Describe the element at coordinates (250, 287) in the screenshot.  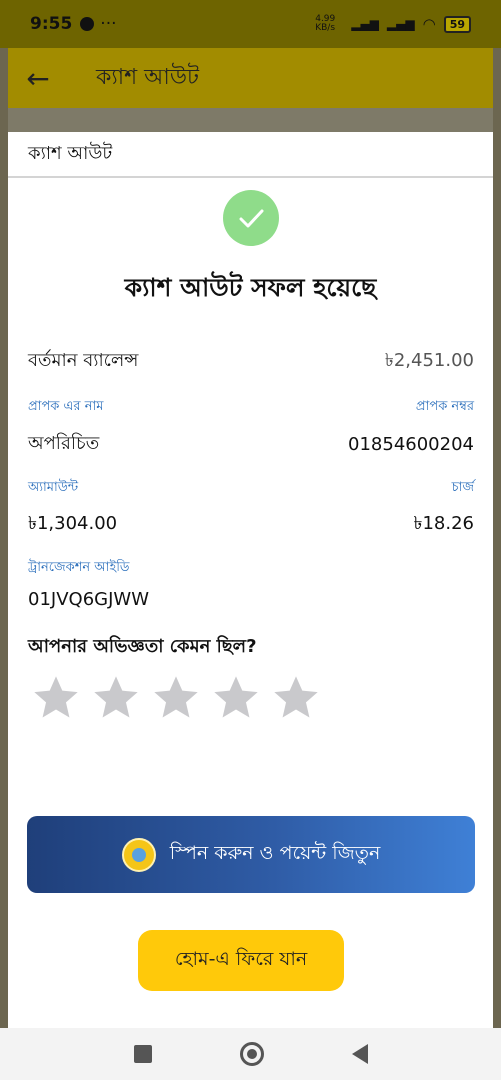
I see `success-message: ক্যাশ আউট সফল হয়েছে` at that location.